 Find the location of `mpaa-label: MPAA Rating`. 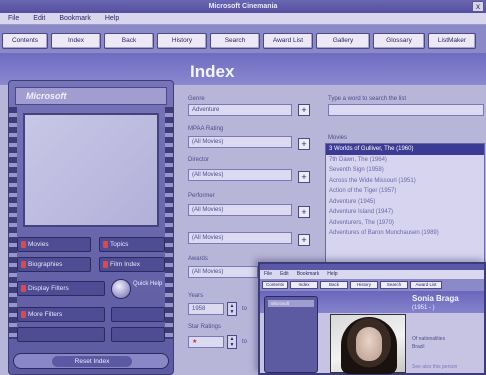

mpaa-label: MPAA Rating is located at coordinates (206, 129).